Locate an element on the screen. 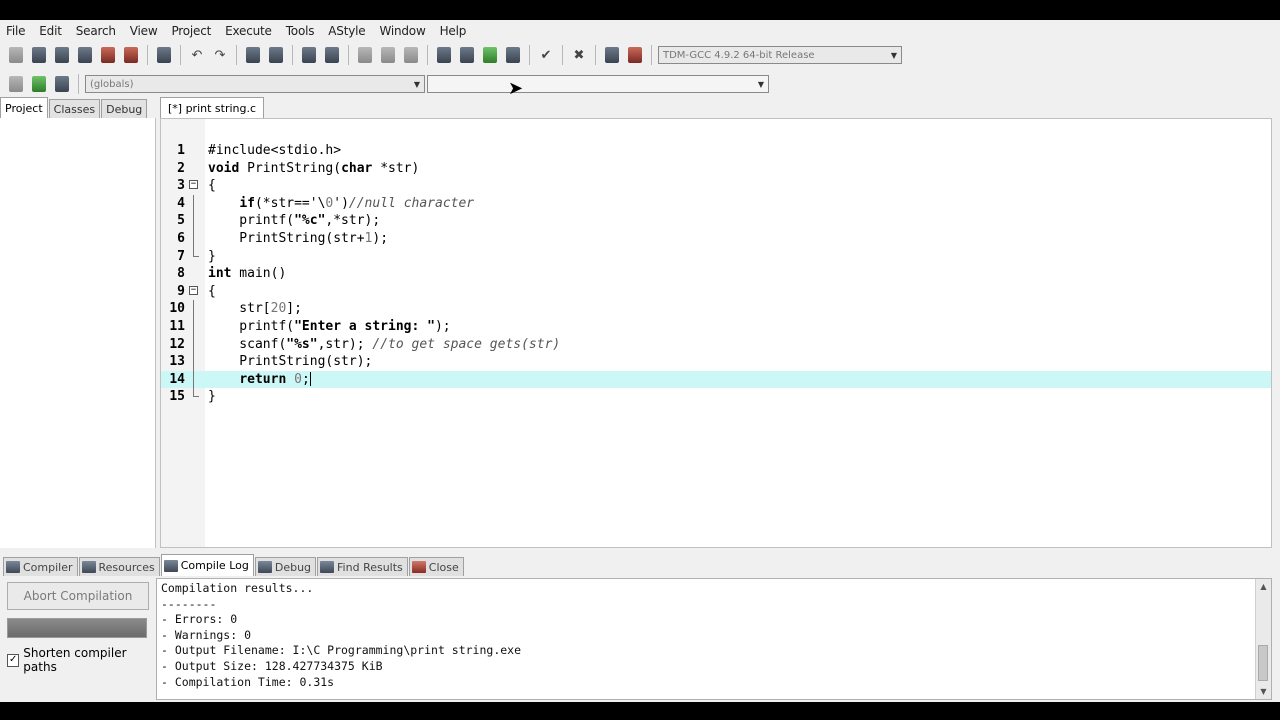  unindent-icon is located at coordinates (388, 55).